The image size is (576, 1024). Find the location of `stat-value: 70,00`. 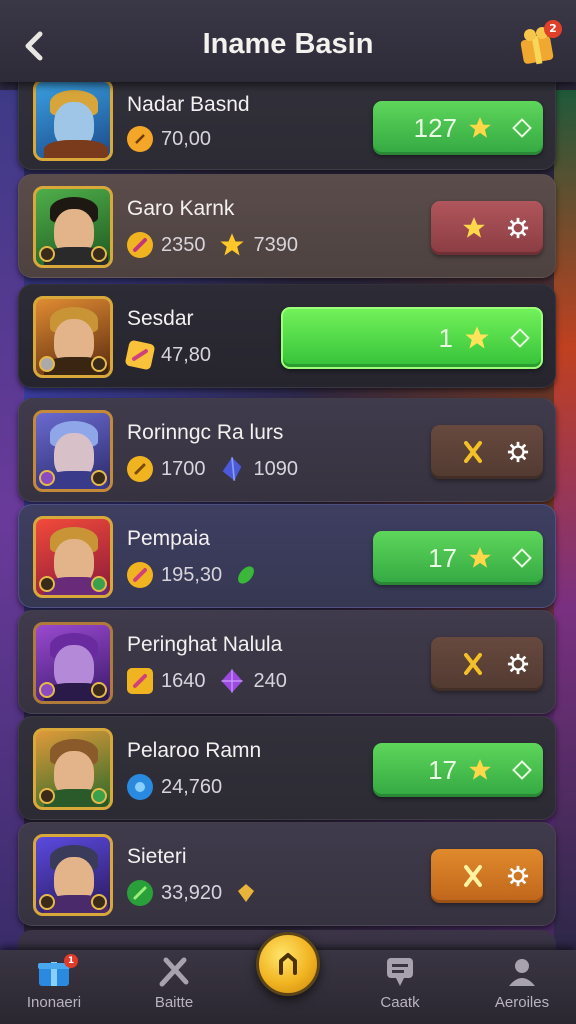

stat-value: 70,00 is located at coordinates (186, 138).